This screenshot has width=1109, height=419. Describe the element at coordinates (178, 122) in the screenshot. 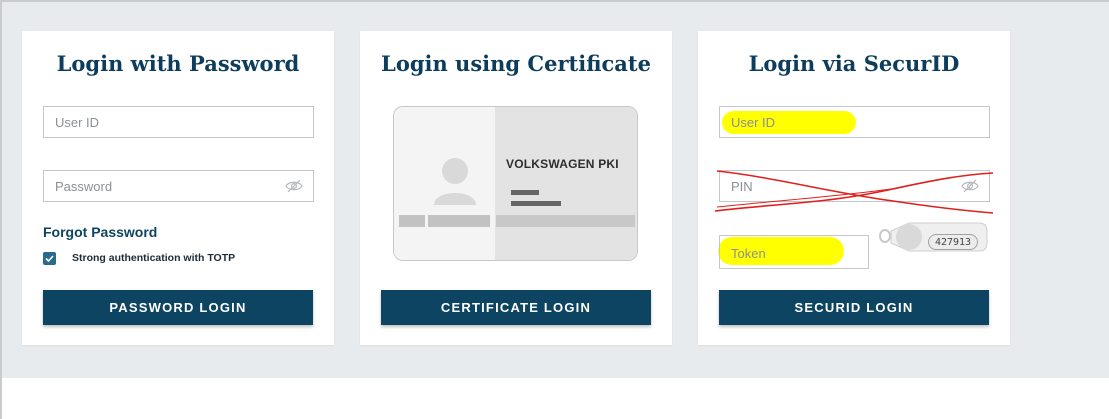

I see `user-id-field: User ID` at that location.